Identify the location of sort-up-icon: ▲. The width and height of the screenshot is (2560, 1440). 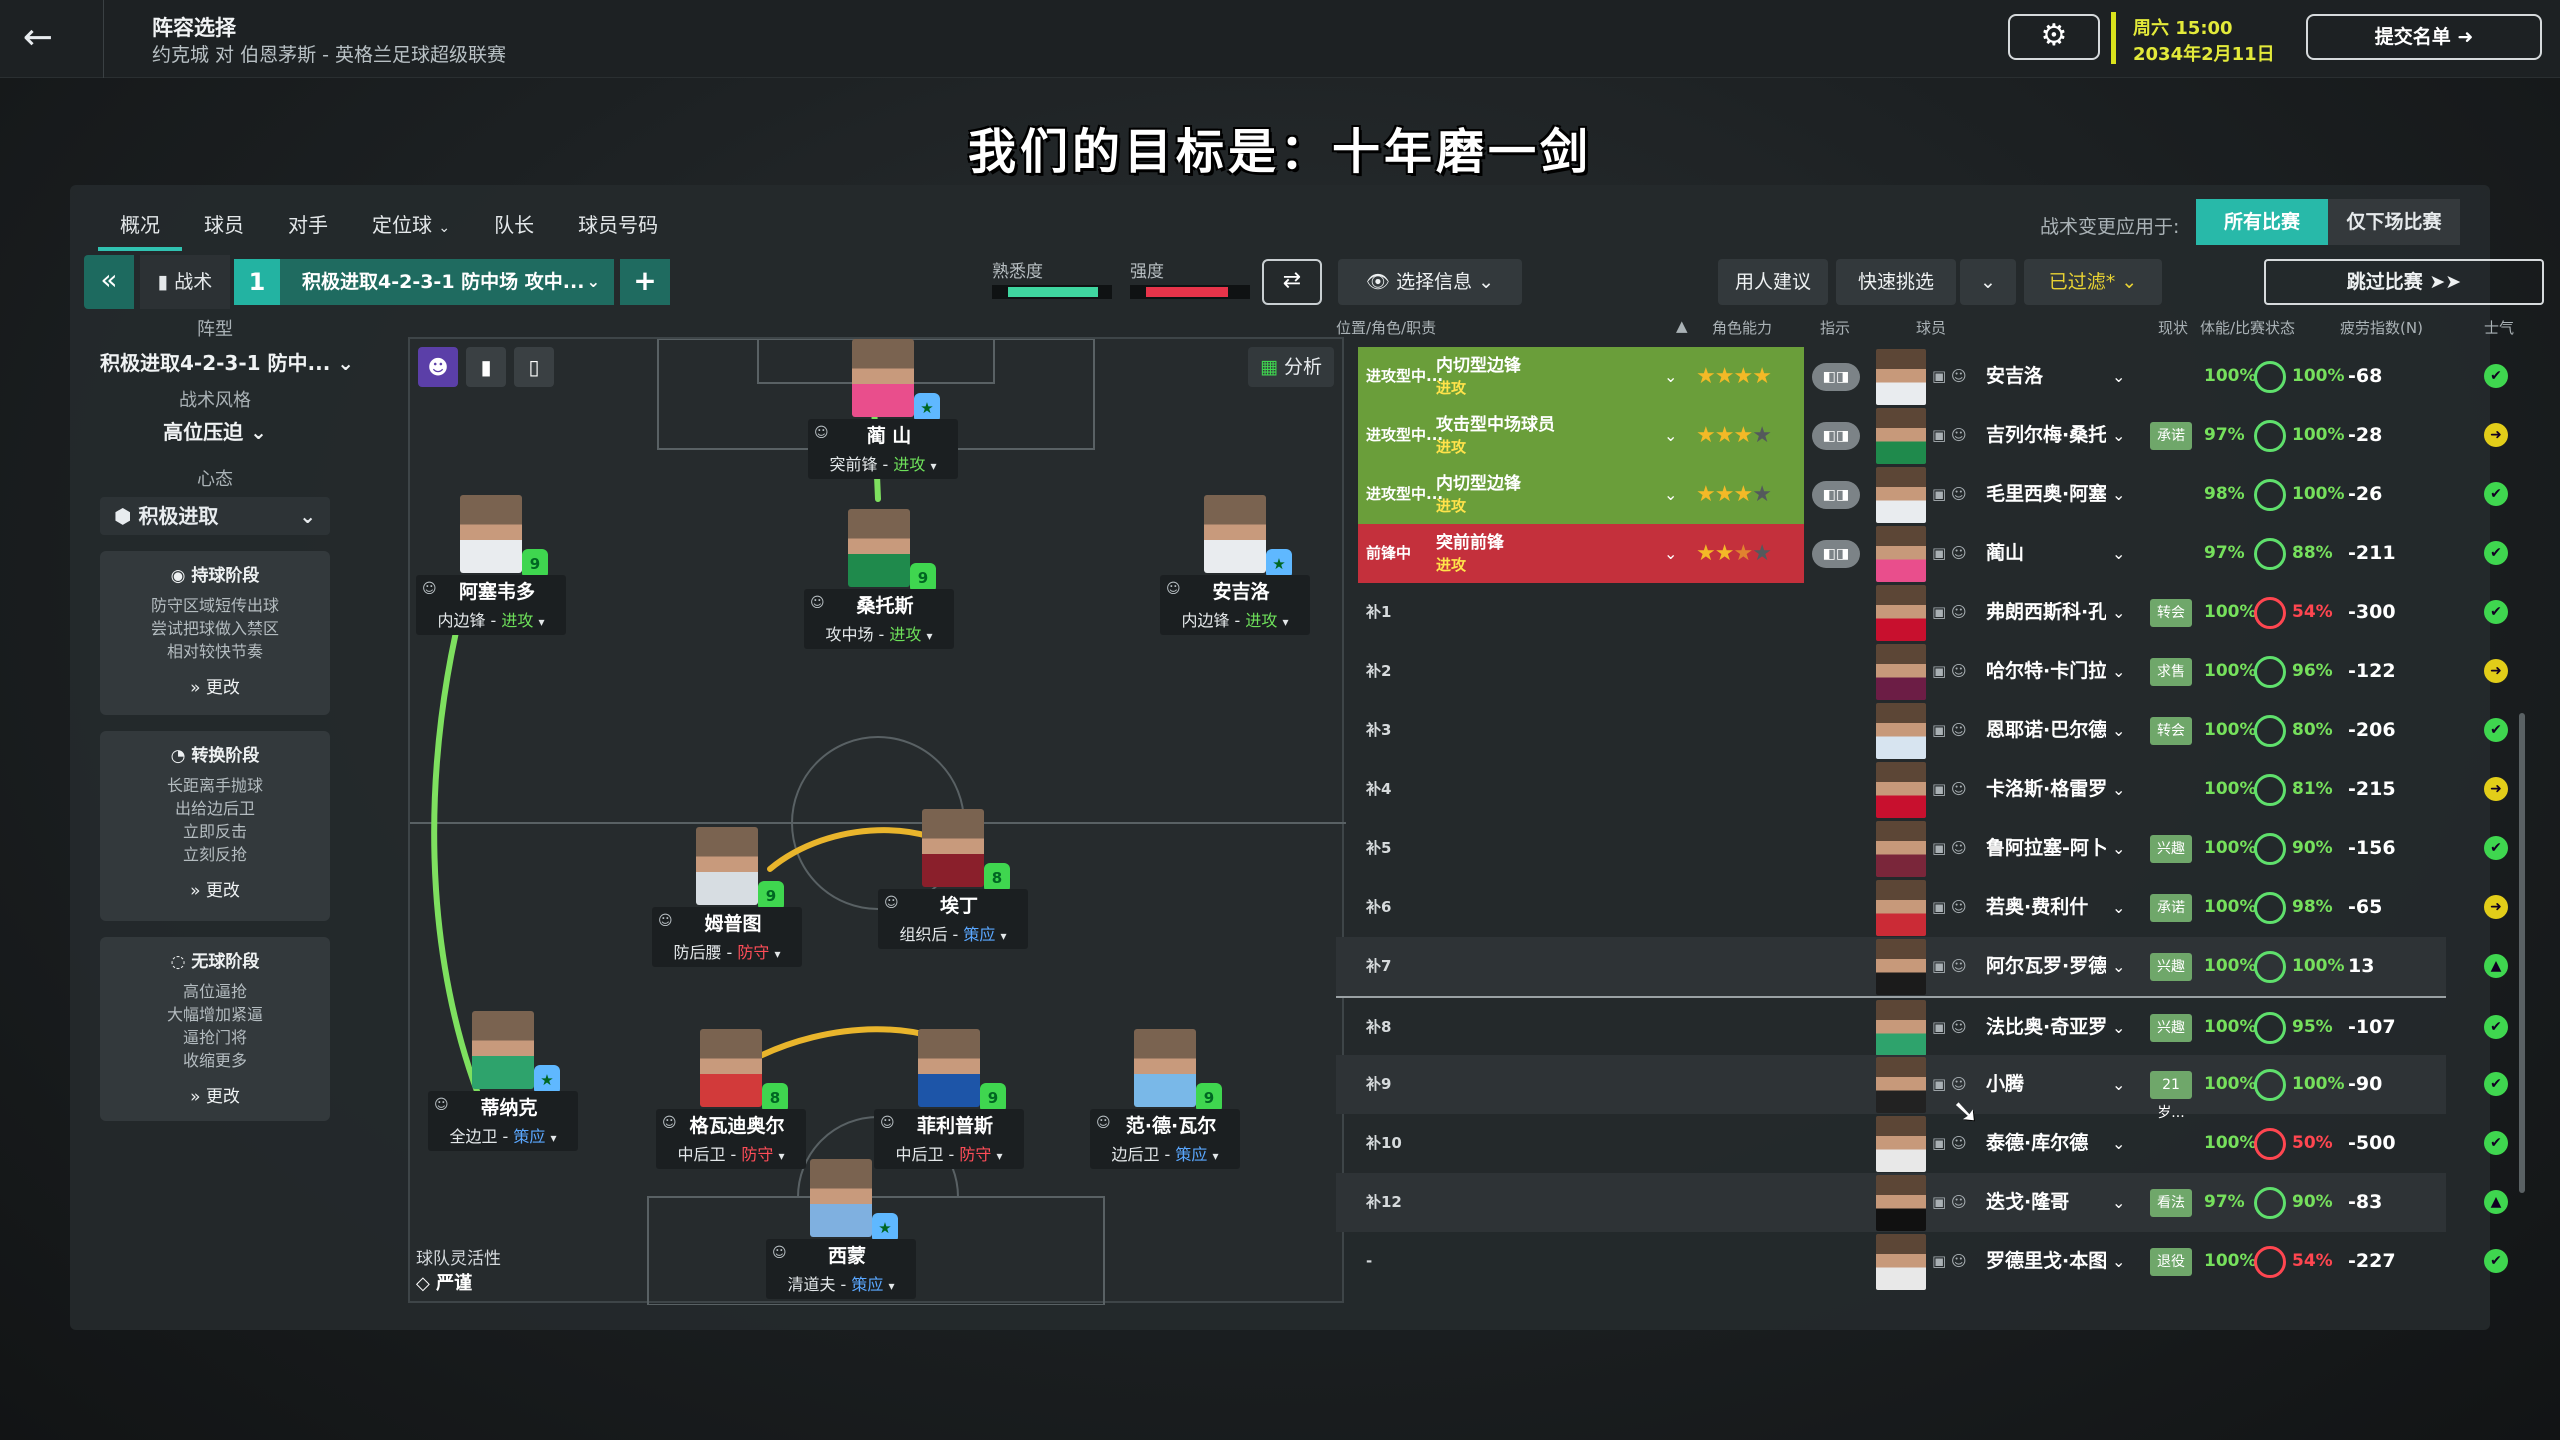
(1682, 326).